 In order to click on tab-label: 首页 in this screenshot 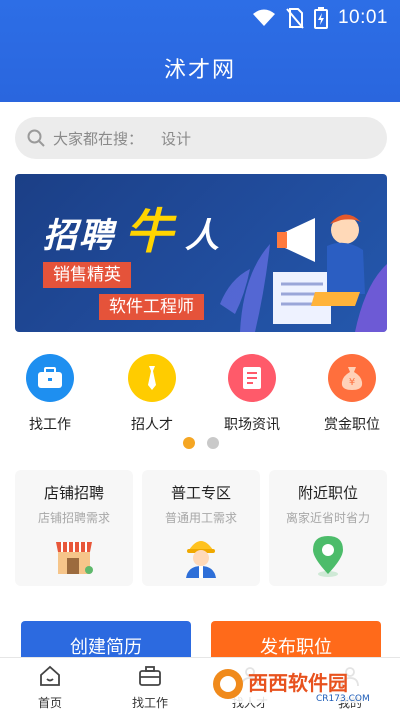, I will do `click(49, 703)`.